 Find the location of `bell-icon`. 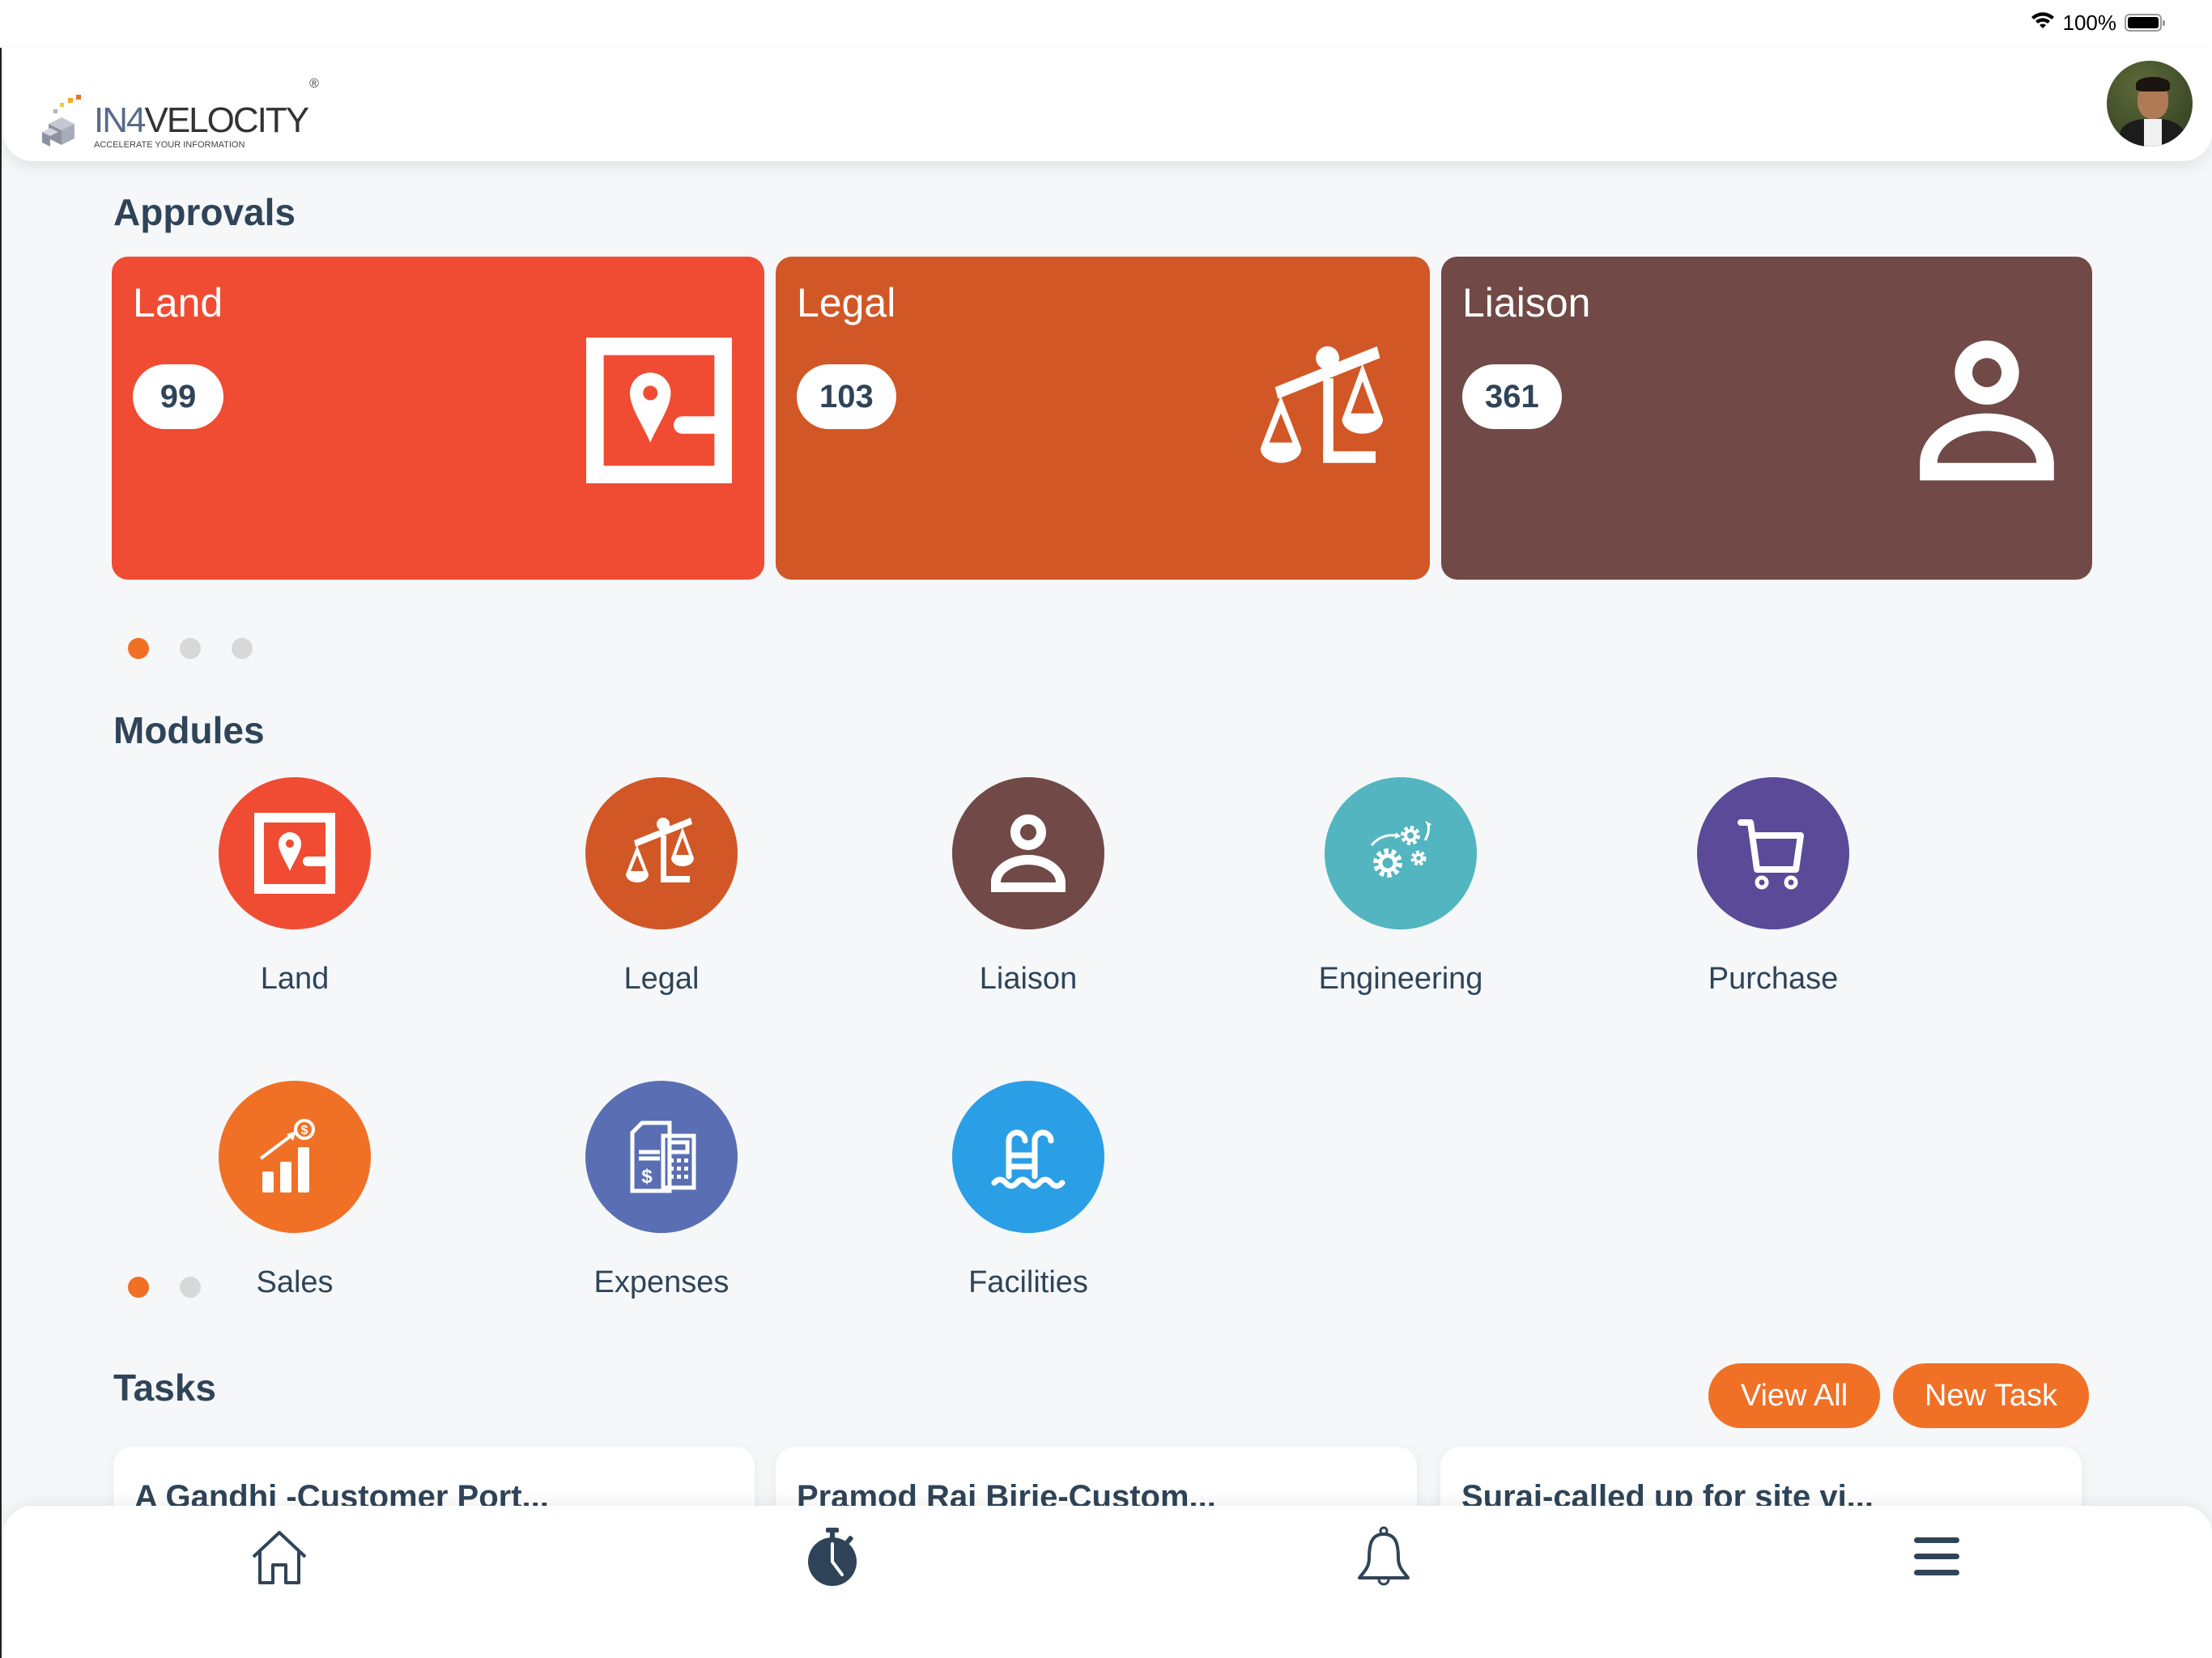

bell-icon is located at coordinates (1384, 1556).